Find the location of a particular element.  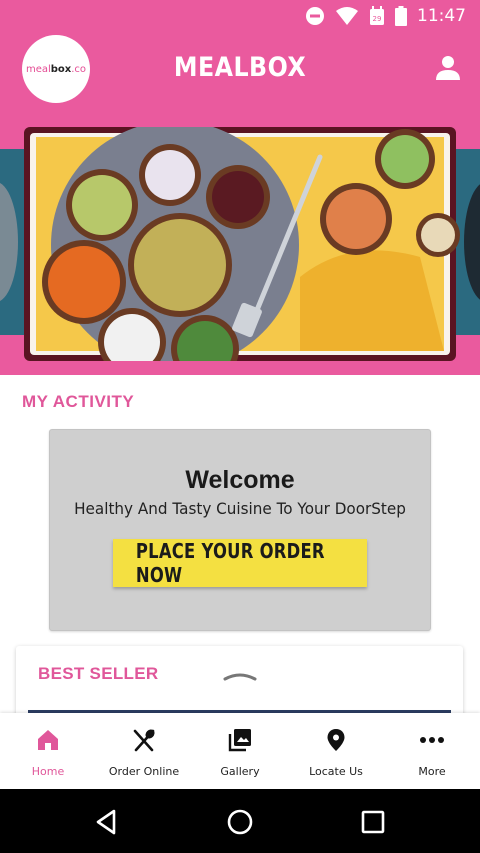

battery-icon is located at coordinates (401, 16).